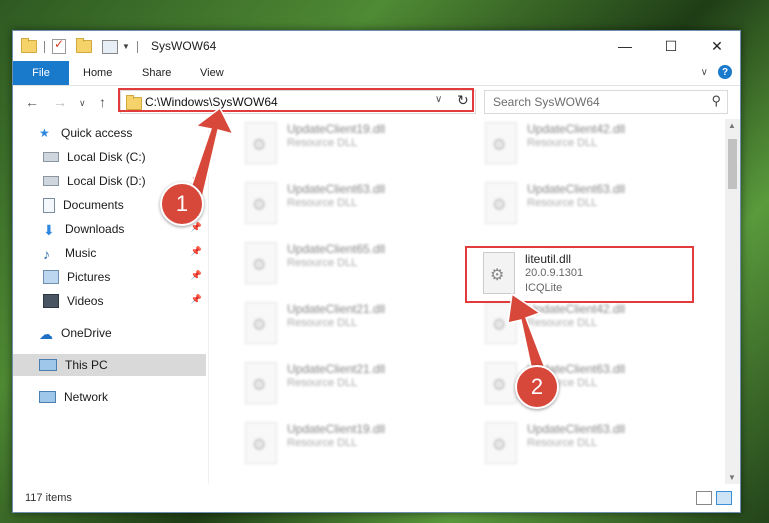 This screenshot has width=769, height=523. I want to click on scroll-down-icon: ▼, so click(732, 477).